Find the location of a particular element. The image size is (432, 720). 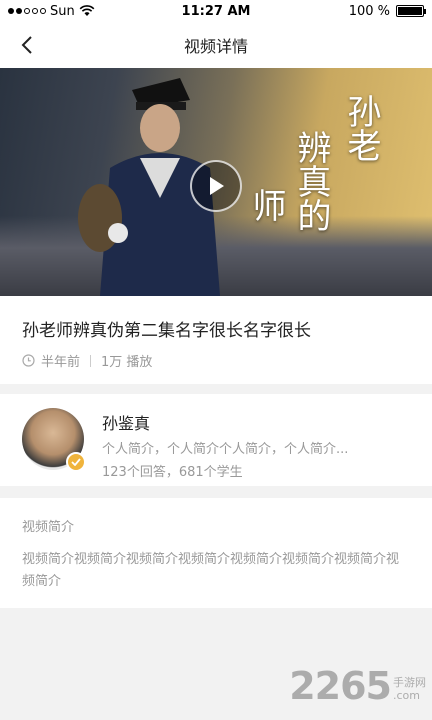

overlay-text-column-2: 辨真的 is located at coordinates (311, 181).